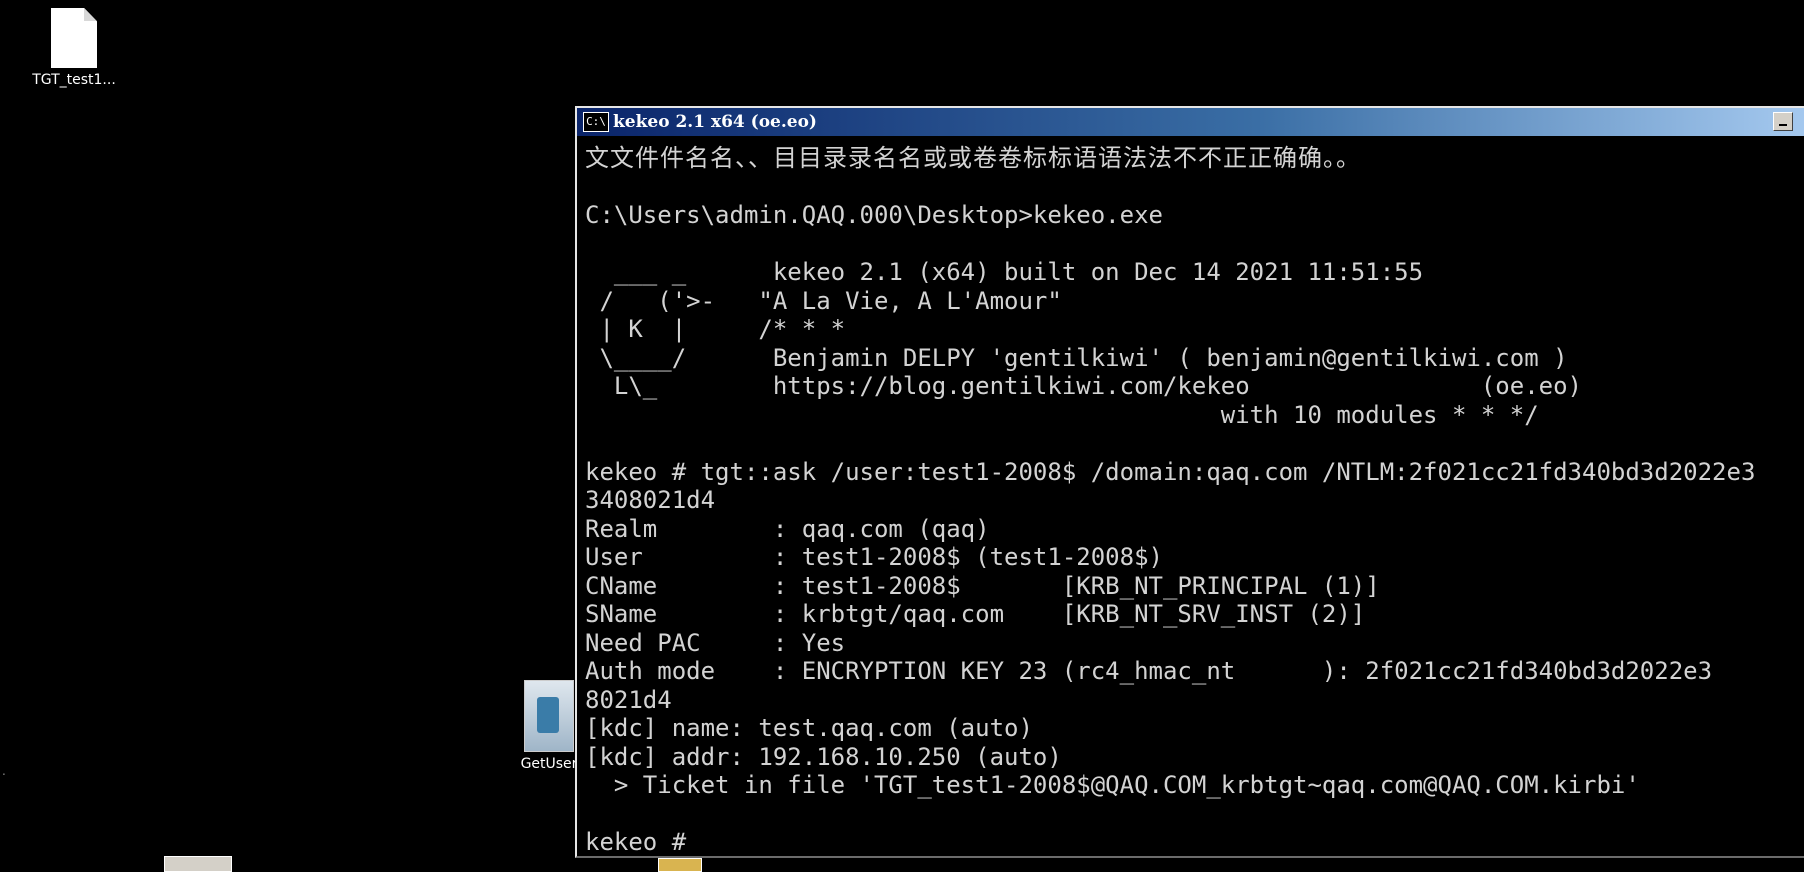  What do you see at coordinates (1783, 121) in the screenshot?
I see `minimize-button` at bounding box center [1783, 121].